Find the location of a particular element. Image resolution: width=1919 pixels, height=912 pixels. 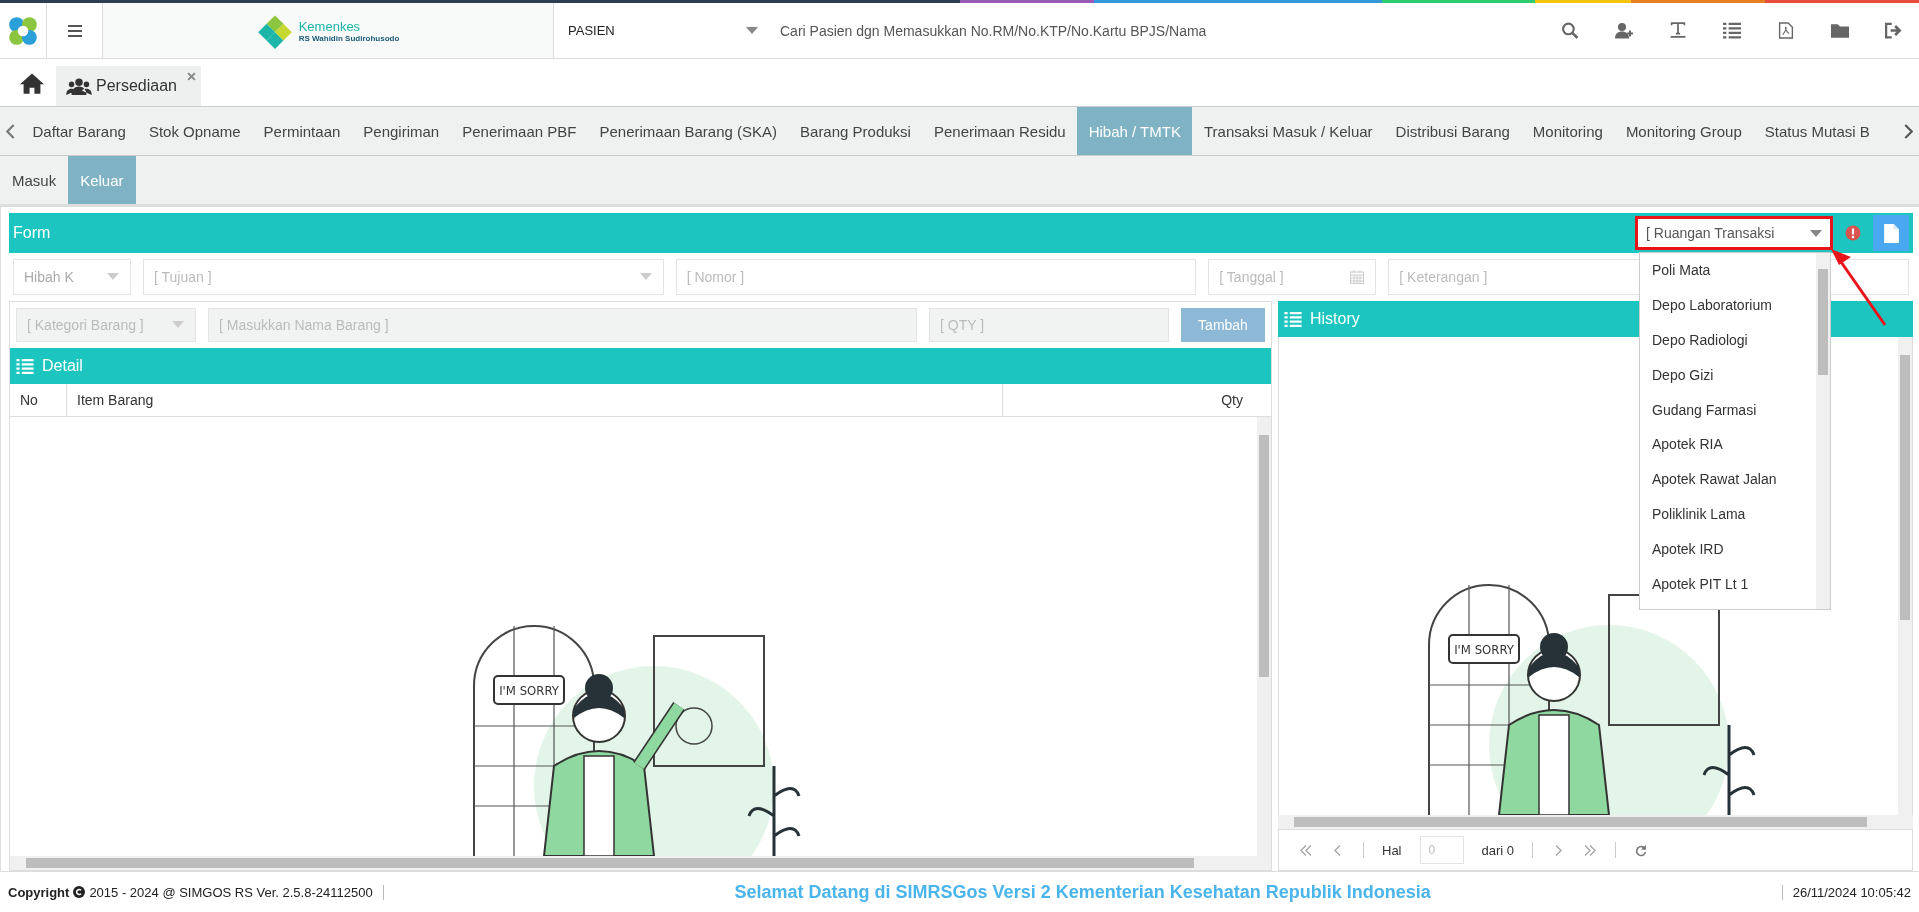

home-icon is located at coordinates (32, 83).